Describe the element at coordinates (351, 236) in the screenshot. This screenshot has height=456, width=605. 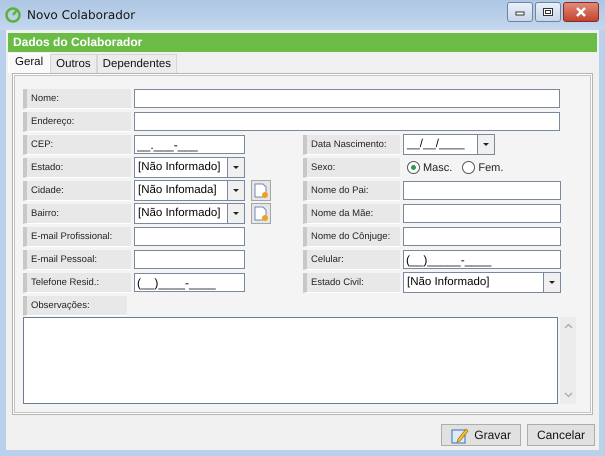
I see `field-label: Nome do Cônjuge:` at that location.